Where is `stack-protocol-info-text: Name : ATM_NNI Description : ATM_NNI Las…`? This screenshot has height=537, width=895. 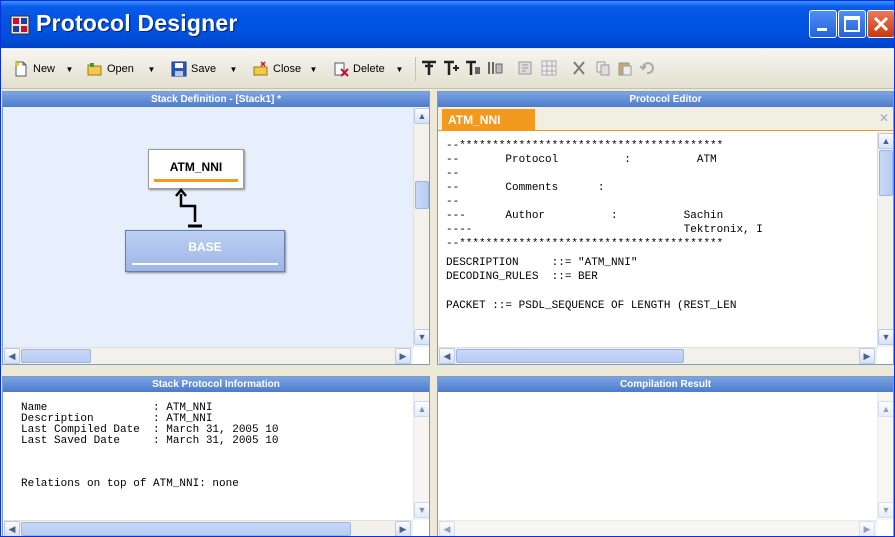 stack-protocol-info-text: Name : ATM_NNI Description : ATM_NNI Las… is located at coordinates (208, 456).